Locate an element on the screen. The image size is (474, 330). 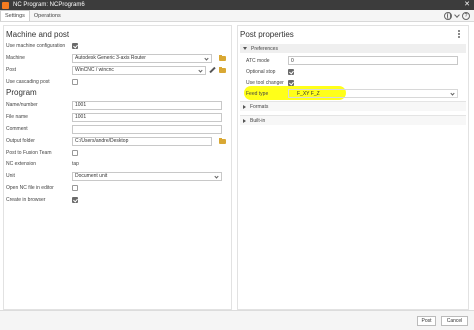
use-machine-config-checkbox is located at coordinates (75, 46).